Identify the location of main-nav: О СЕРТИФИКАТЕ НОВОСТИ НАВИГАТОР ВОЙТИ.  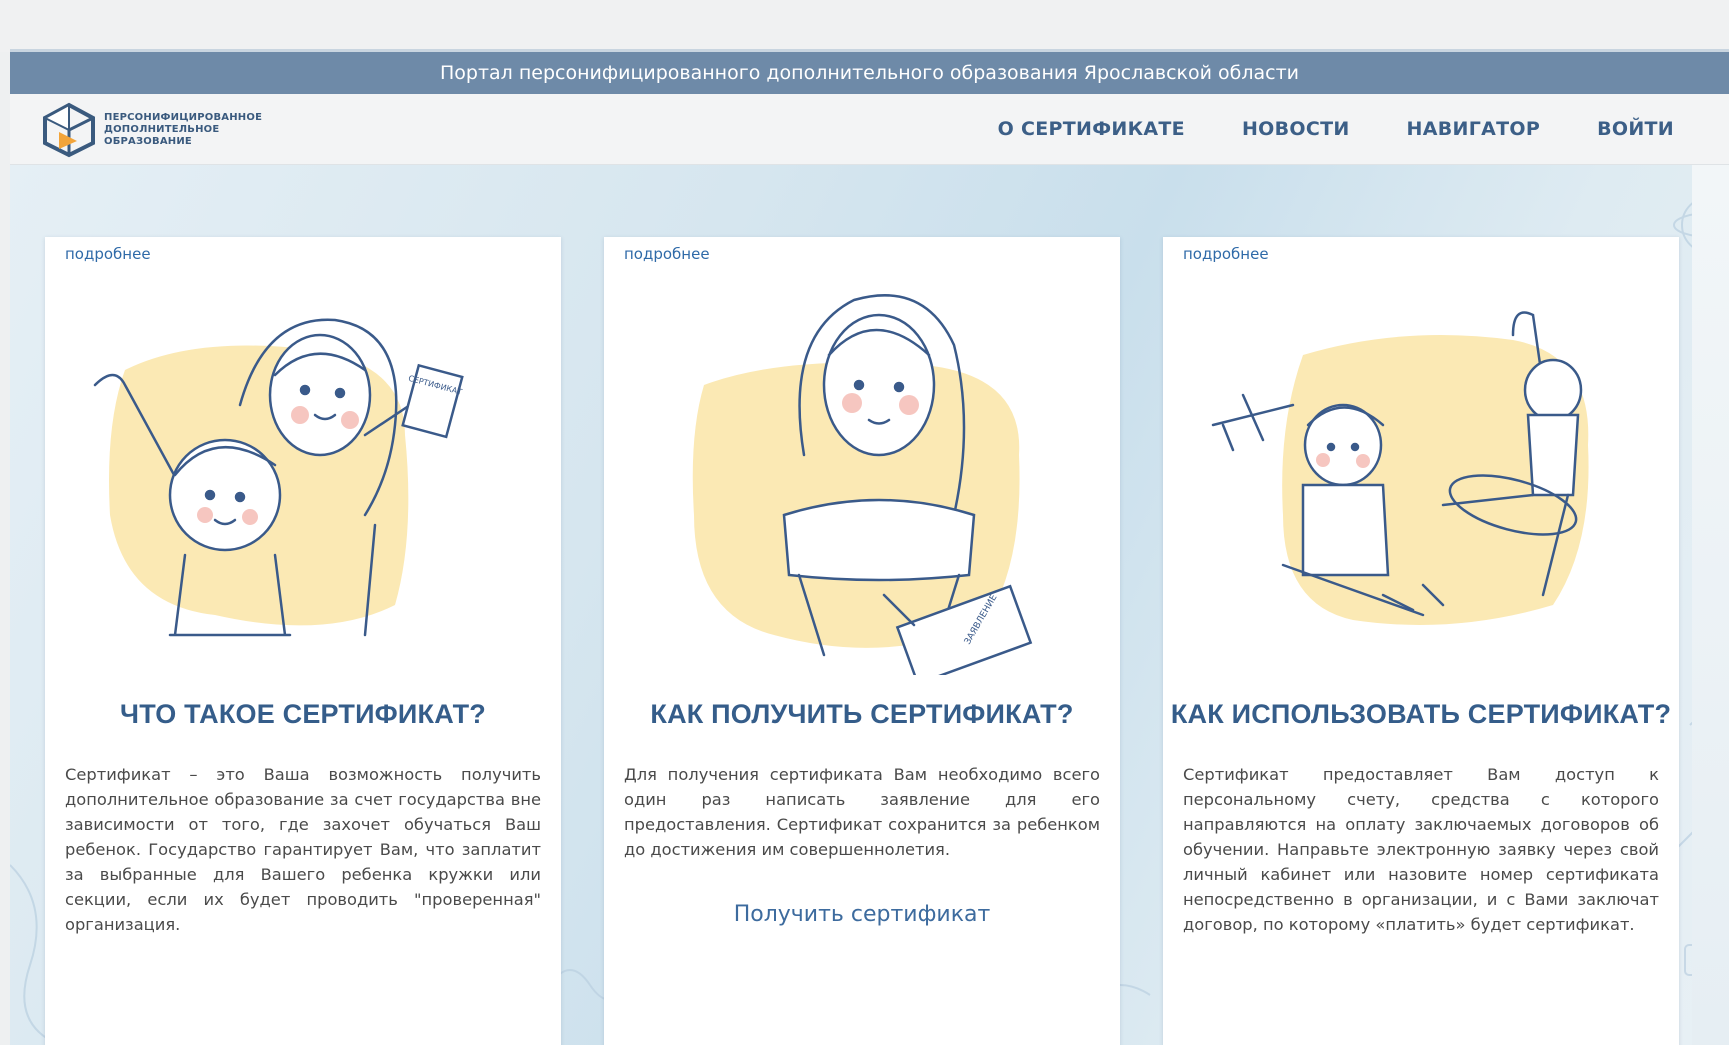
(1307, 129).